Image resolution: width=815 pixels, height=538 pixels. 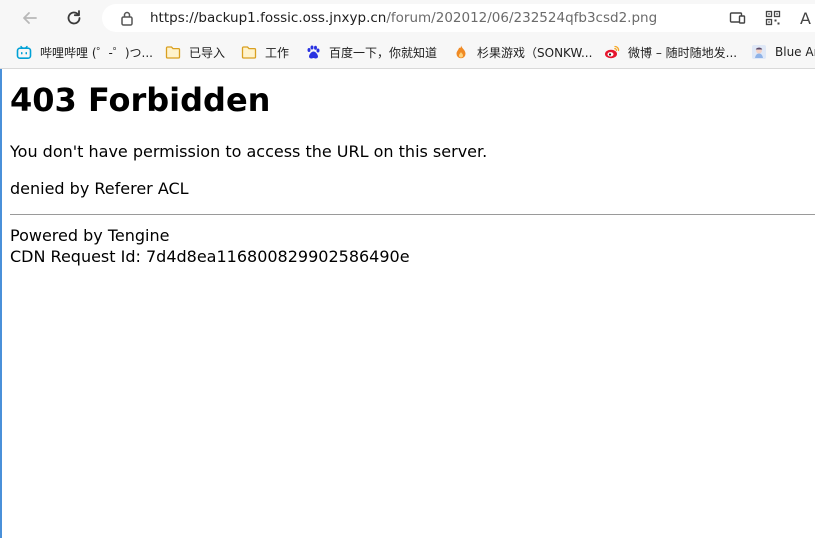 I want to click on bookmark-baidu: 百度一下，你就知道, so click(x=371, y=52).